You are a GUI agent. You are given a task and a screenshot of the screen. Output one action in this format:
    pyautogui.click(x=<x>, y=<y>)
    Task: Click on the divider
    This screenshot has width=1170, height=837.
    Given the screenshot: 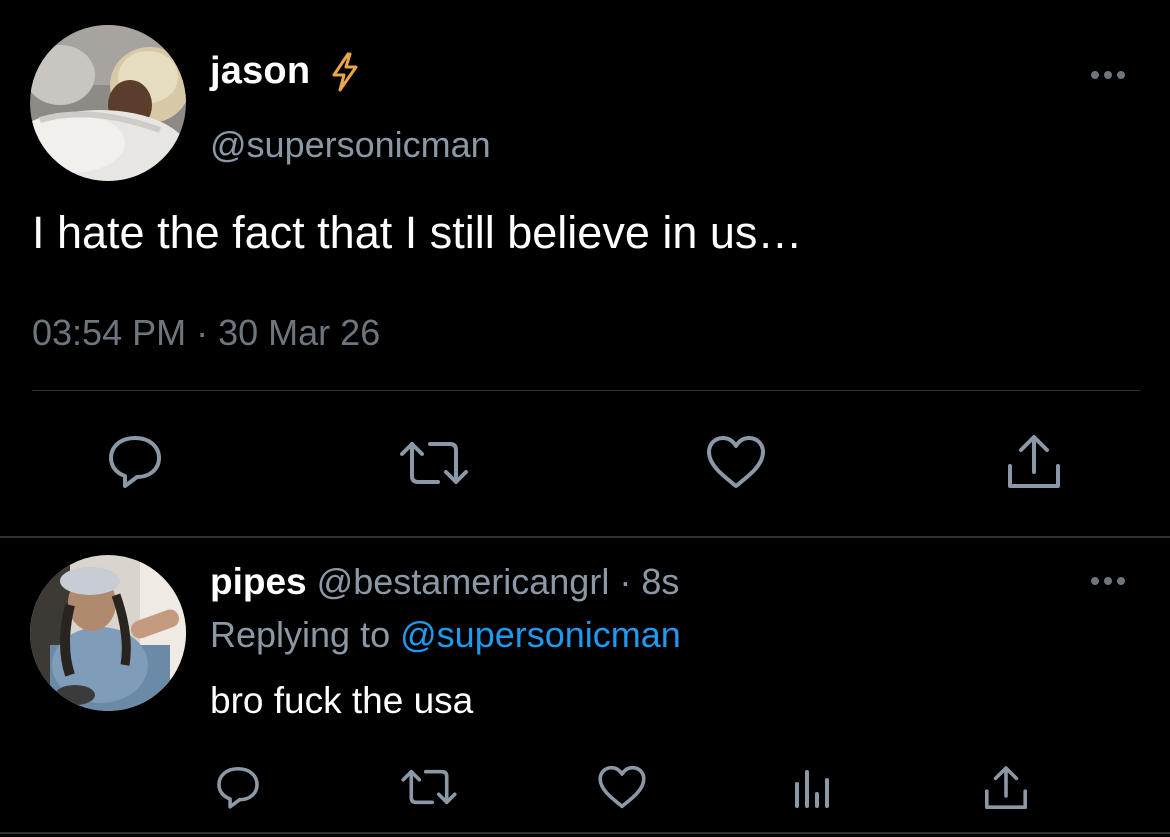 What is the action you would take?
    pyautogui.click(x=586, y=390)
    